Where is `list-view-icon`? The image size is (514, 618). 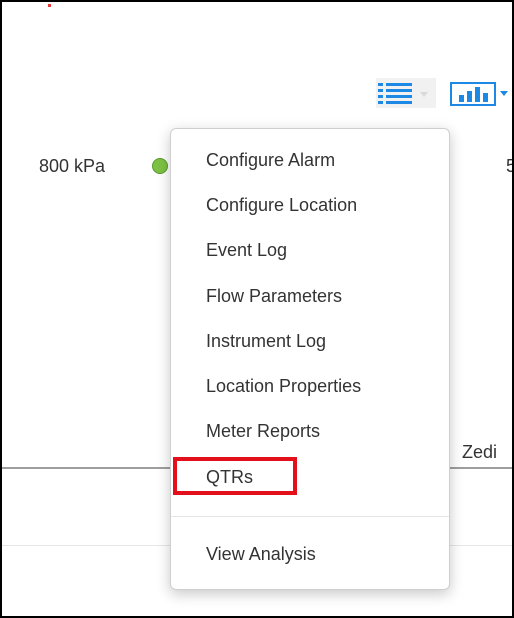
list-view-icon is located at coordinates (395, 93).